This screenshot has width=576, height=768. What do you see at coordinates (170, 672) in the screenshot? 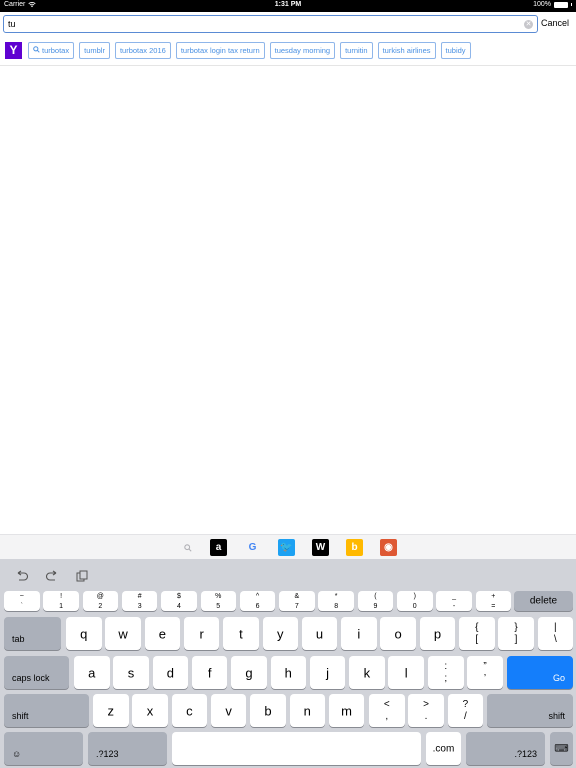
I see `key-d: d` at bounding box center [170, 672].